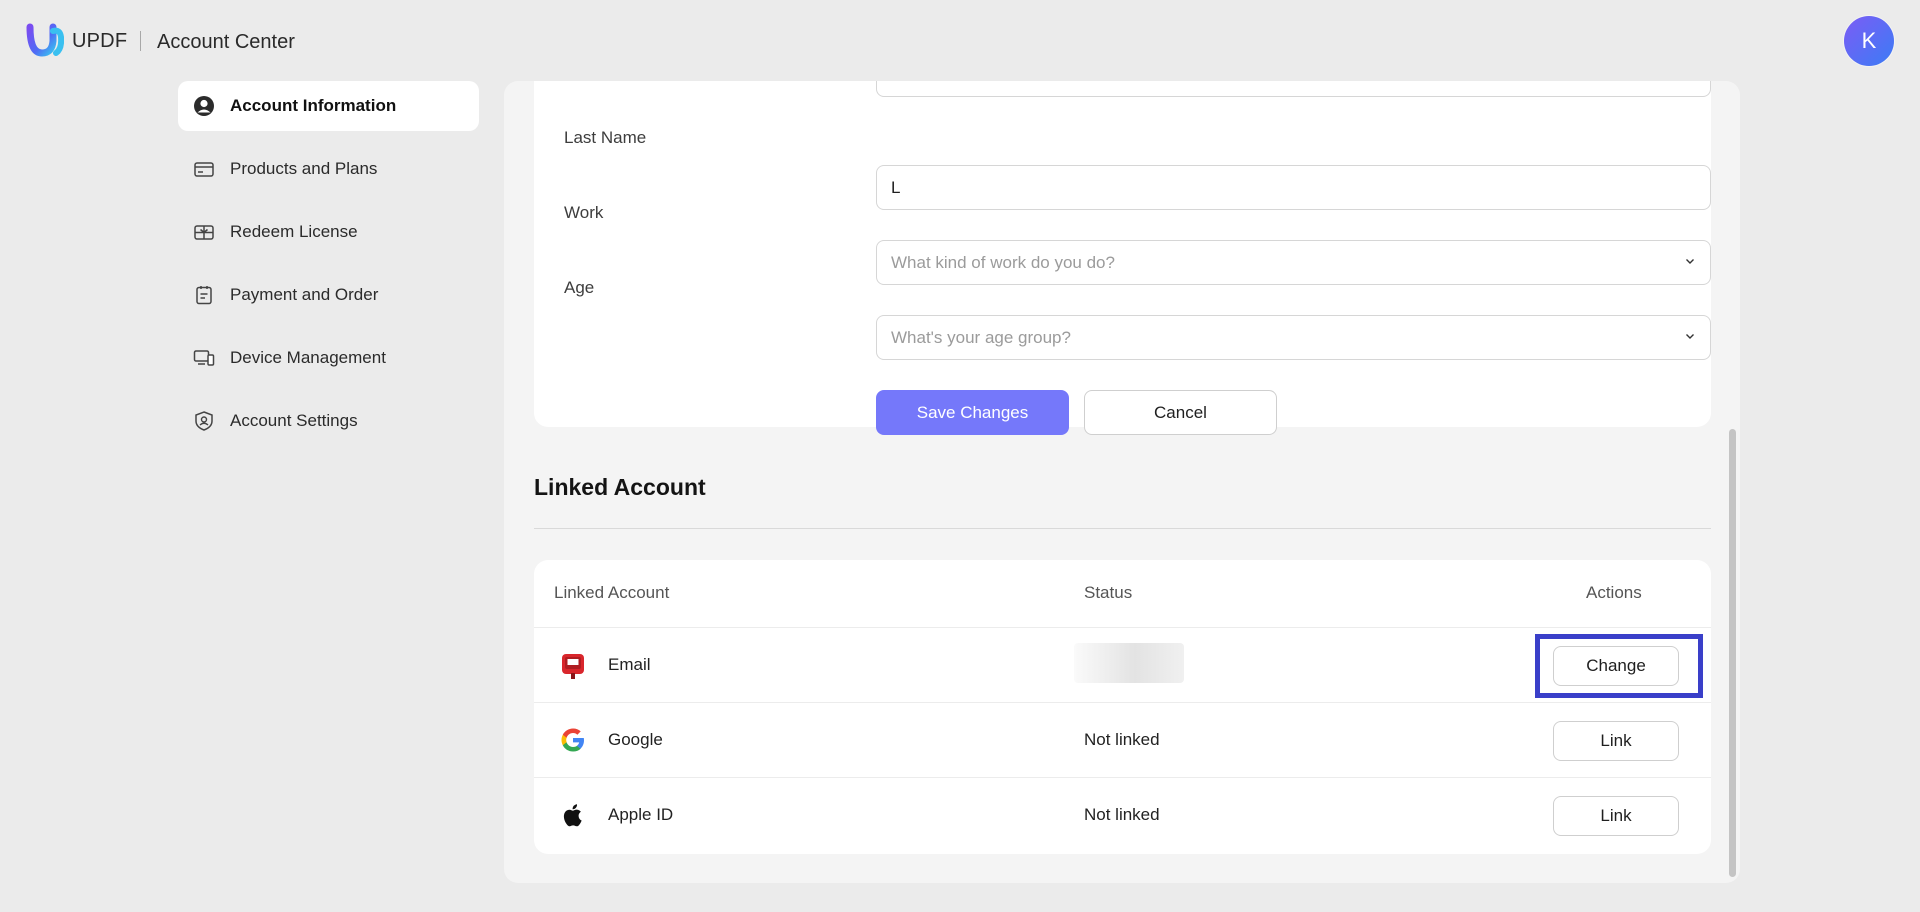  I want to click on google-icon, so click(572, 740).